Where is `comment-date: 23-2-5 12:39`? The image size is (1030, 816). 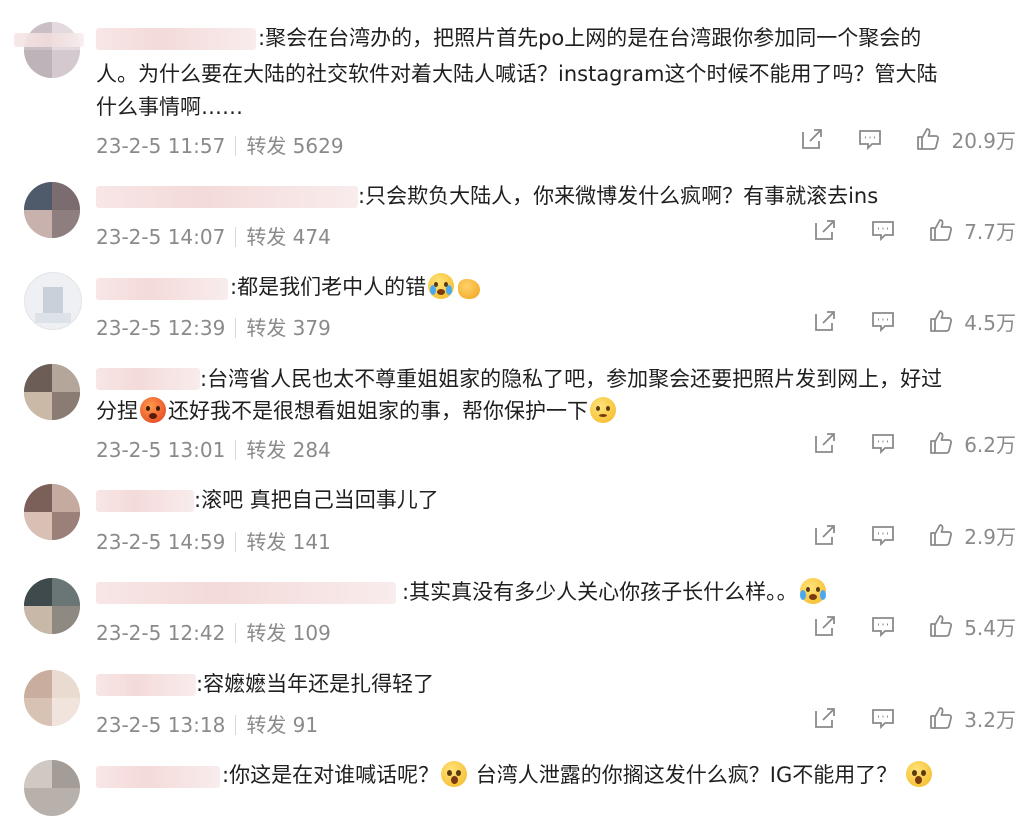
comment-date: 23-2-5 12:39 is located at coordinates (161, 328).